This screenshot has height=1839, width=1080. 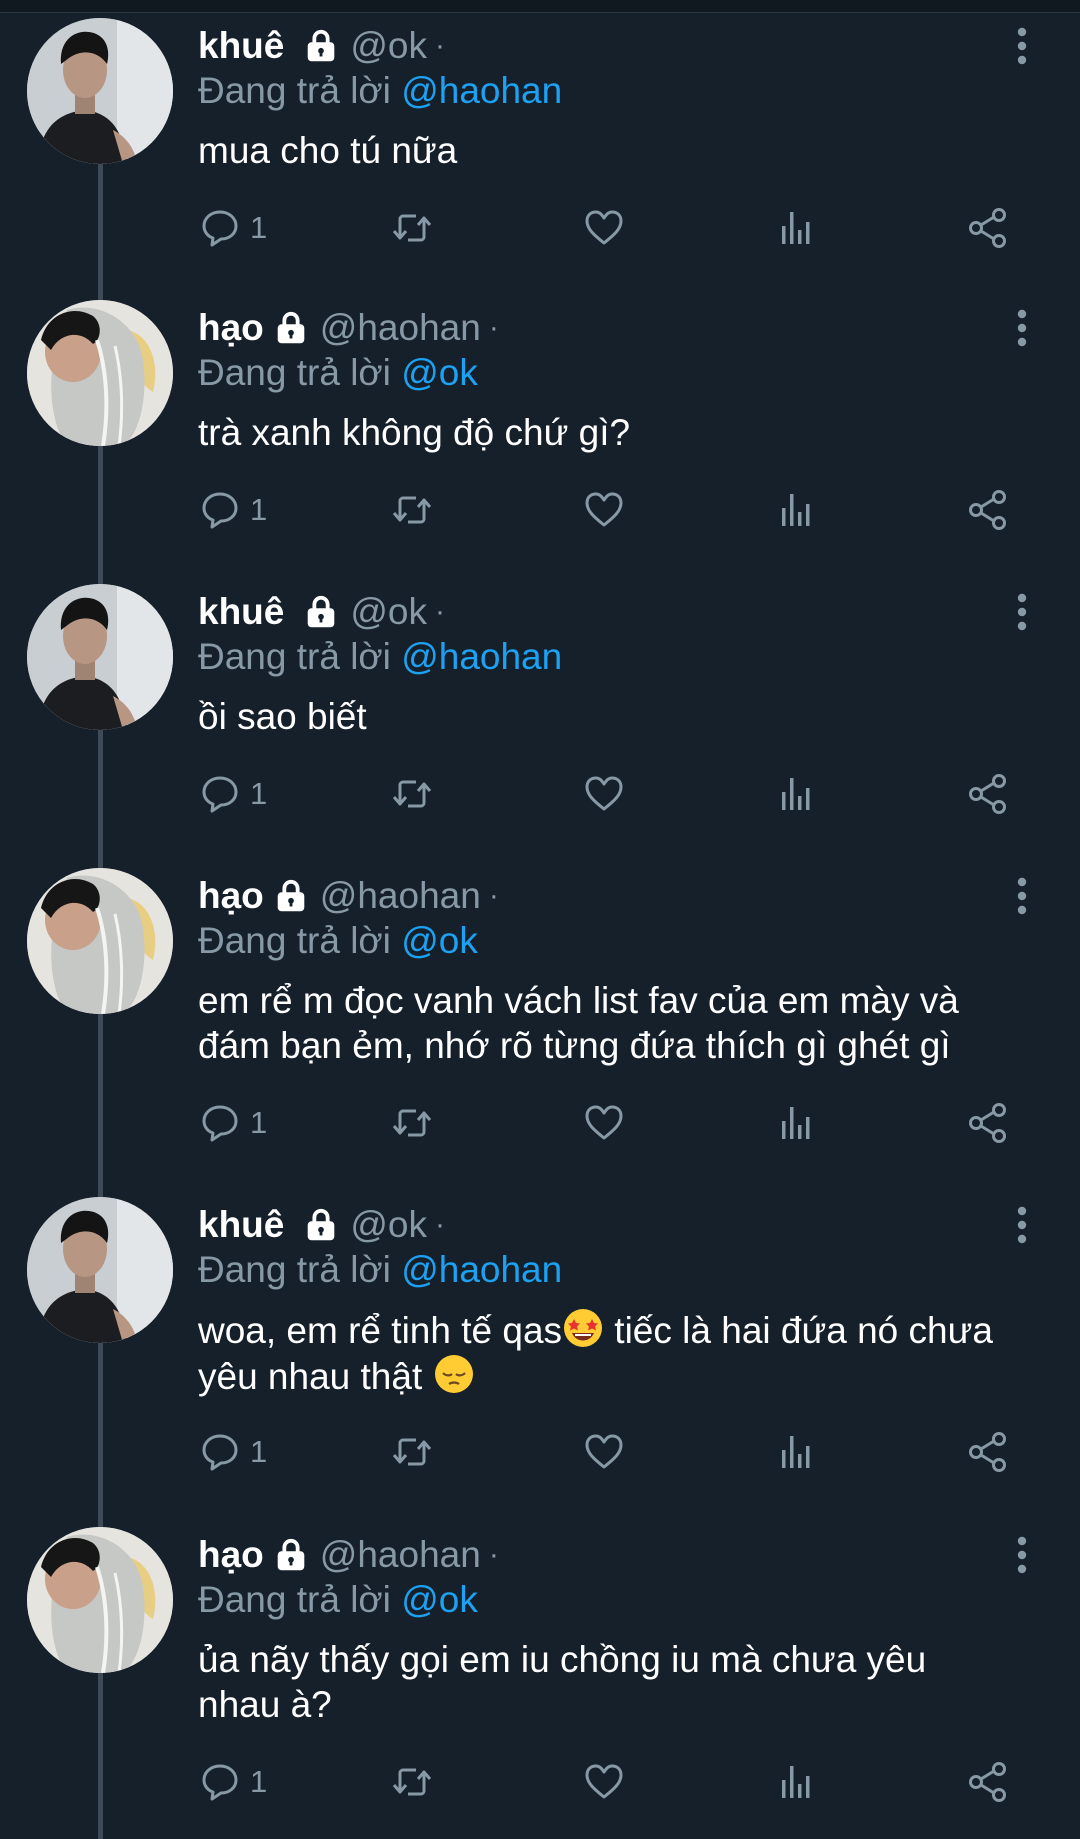 What do you see at coordinates (328, 150) in the screenshot?
I see `tweet-line: mua cho tú nữa` at bounding box center [328, 150].